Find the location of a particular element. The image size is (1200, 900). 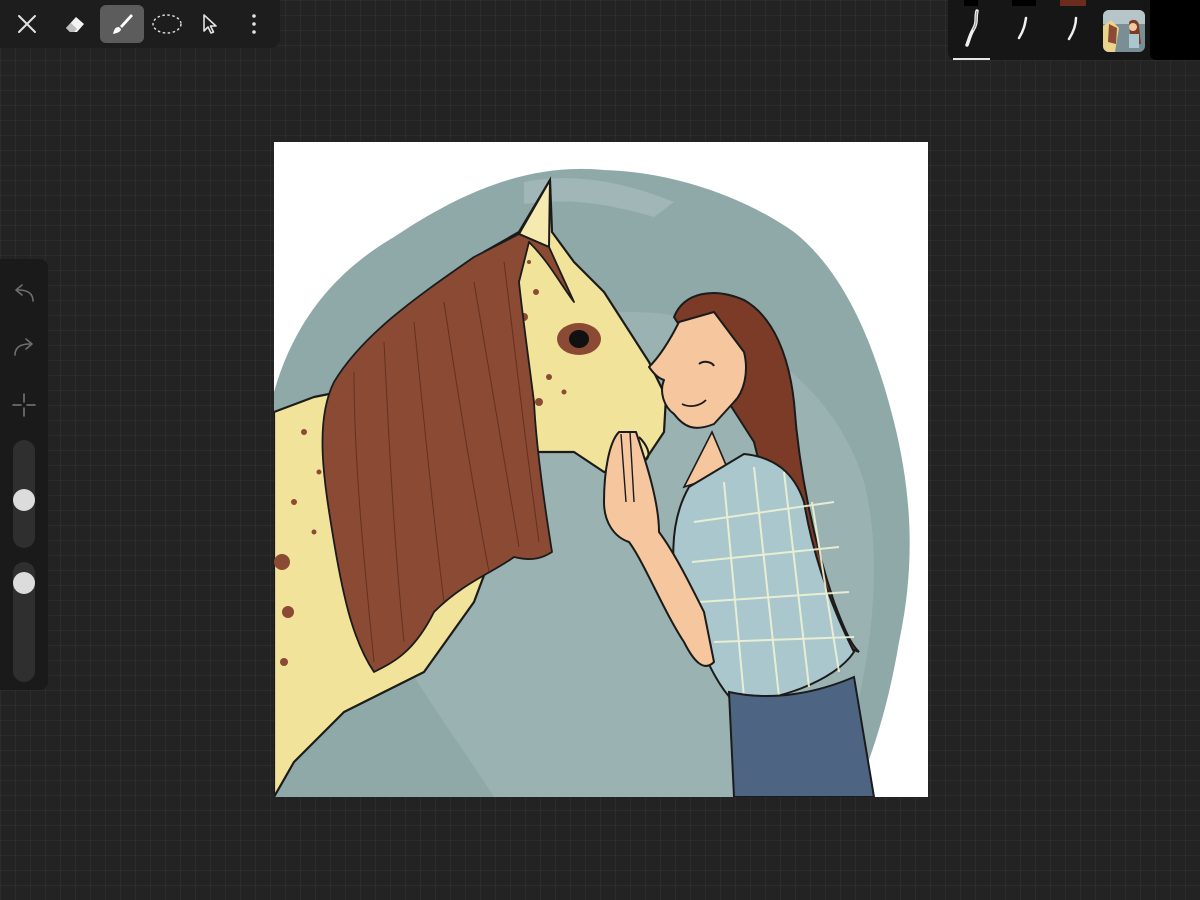

top-toolbar is located at coordinates (140, 24).